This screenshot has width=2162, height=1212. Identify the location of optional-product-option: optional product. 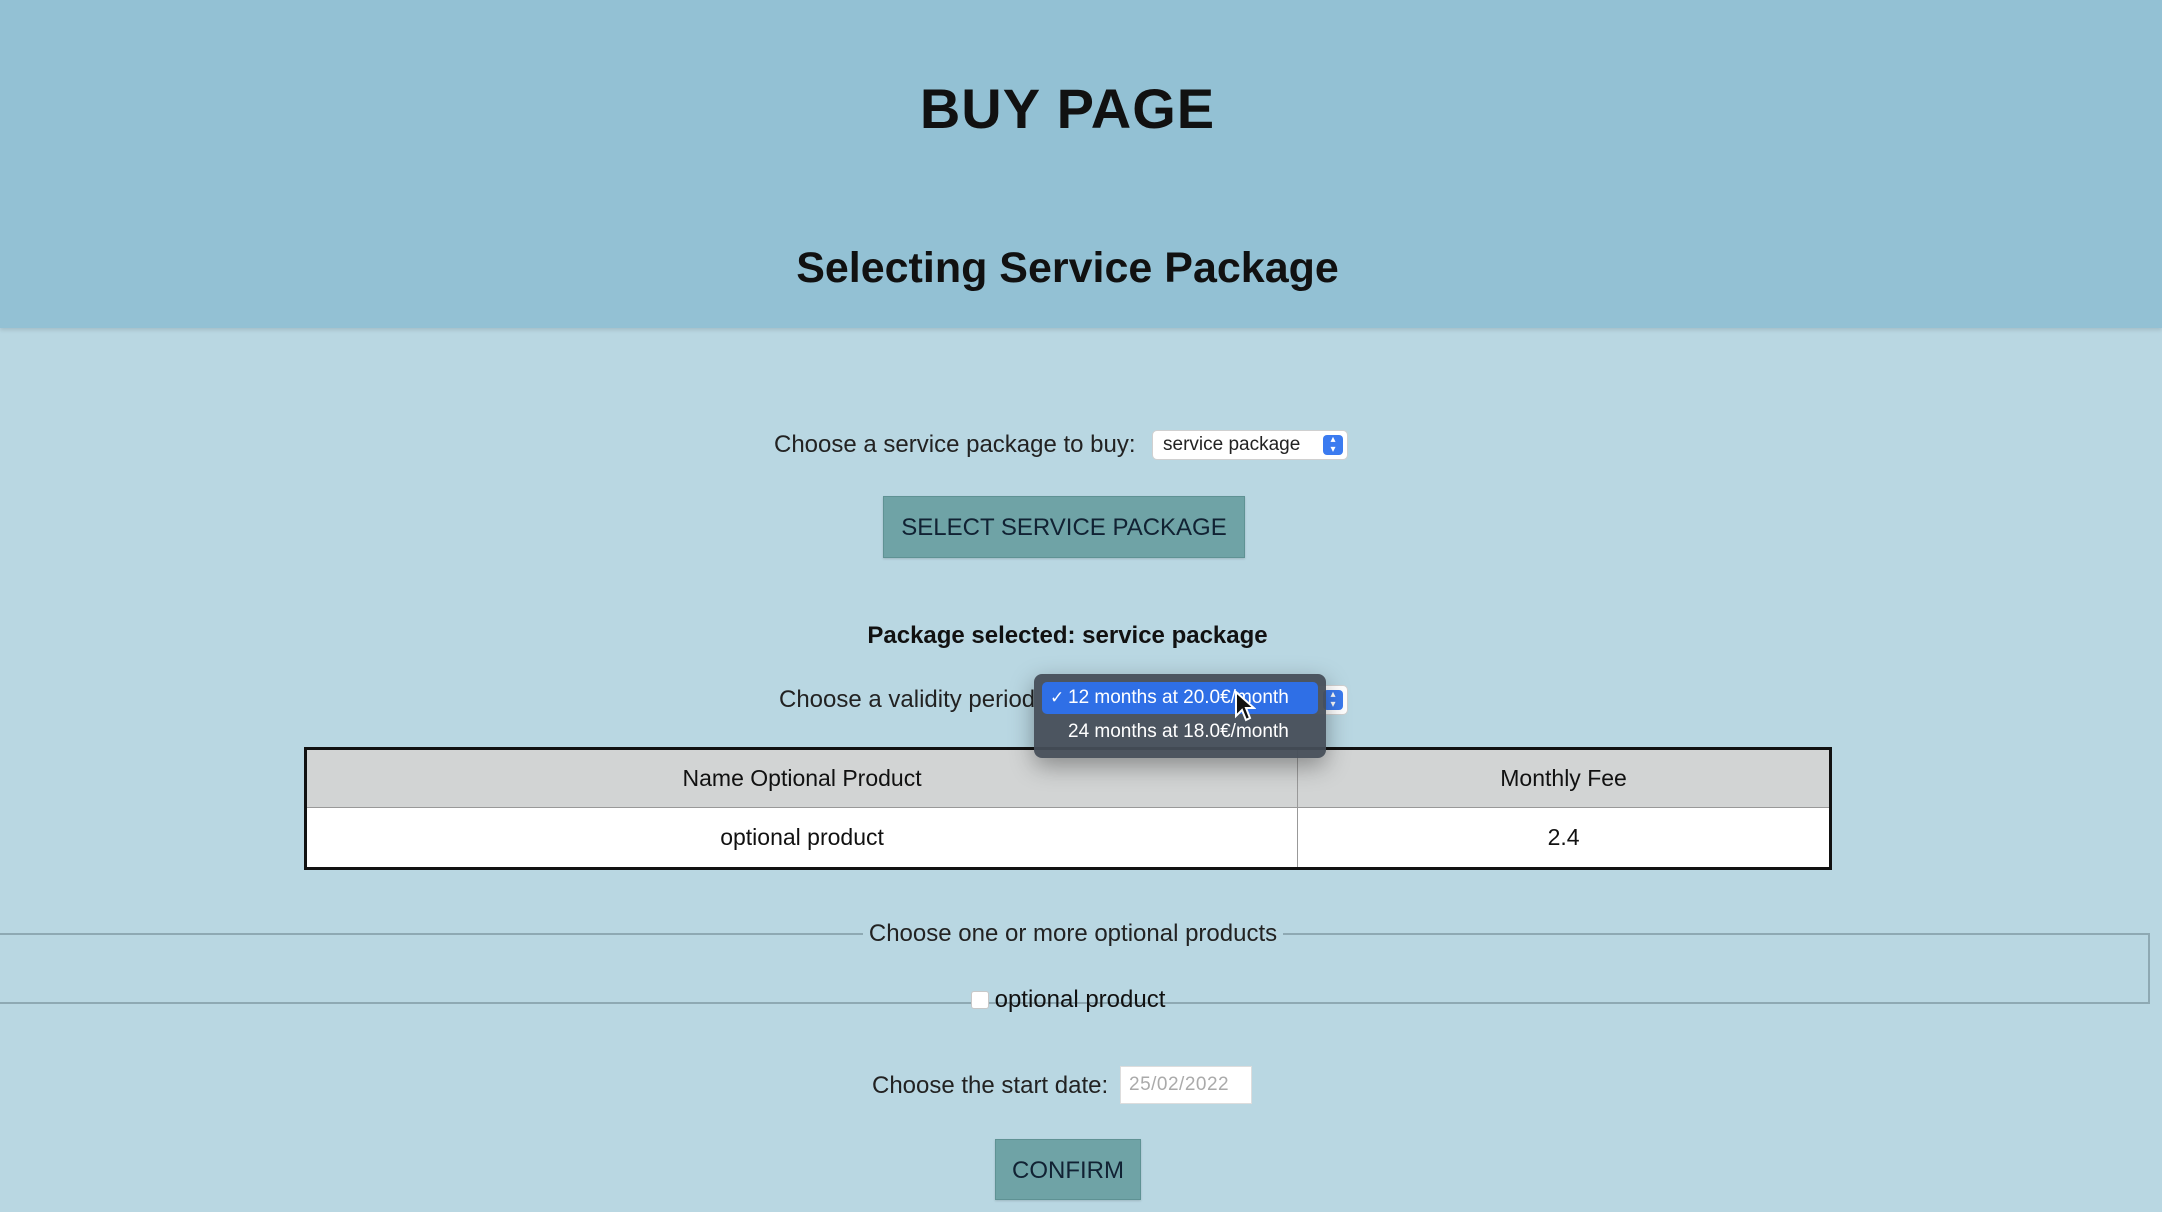
(1069, 1000).